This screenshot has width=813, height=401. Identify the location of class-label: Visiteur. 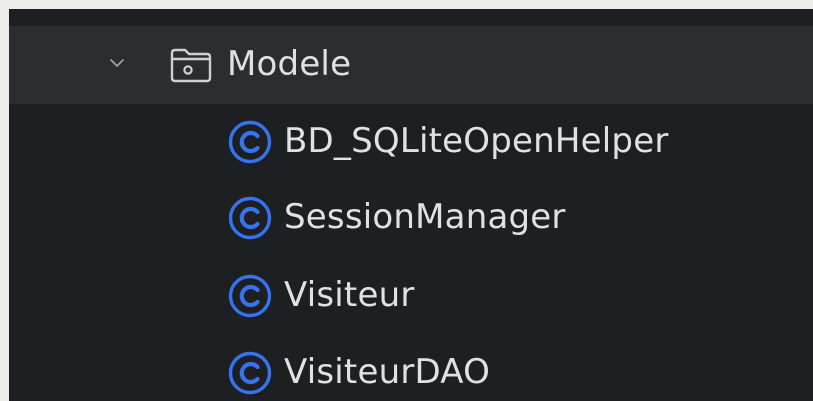
(349, 295).